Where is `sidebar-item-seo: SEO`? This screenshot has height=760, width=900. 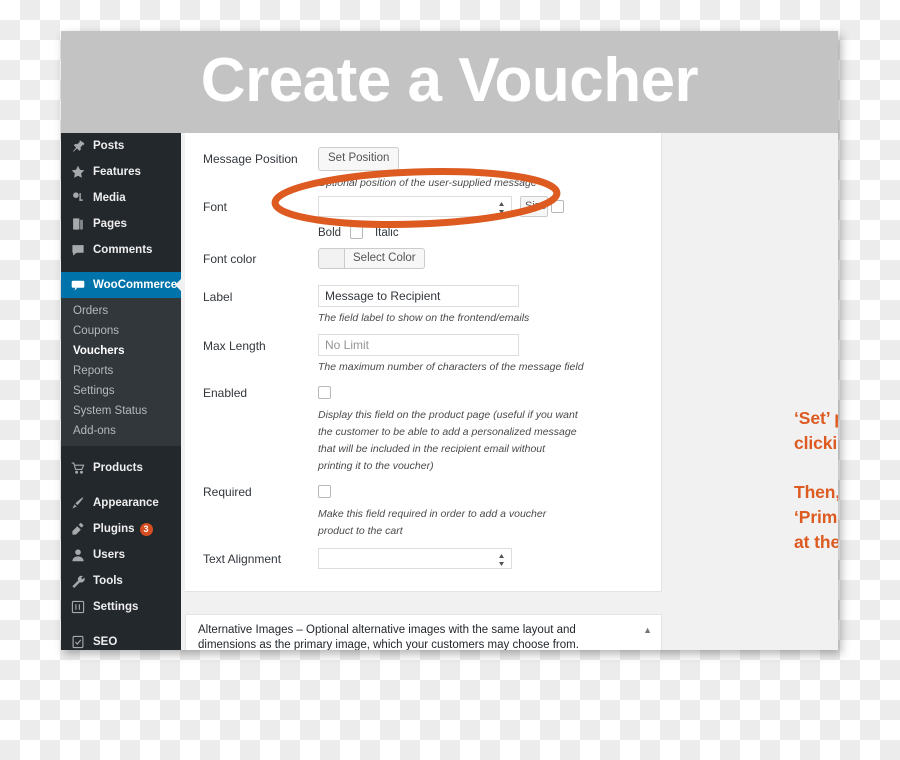 sidebar-item-seo: SEO is located at coordinates (121, 639).